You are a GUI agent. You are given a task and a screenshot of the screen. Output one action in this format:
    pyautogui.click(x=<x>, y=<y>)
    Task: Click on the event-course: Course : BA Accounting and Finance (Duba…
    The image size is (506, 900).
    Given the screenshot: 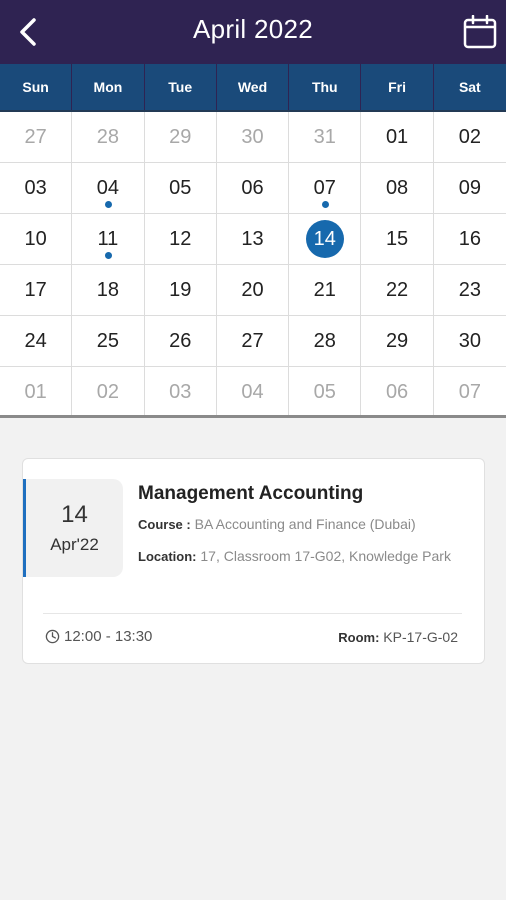 What is the action you would take?
    pyautogui.click(x=305, y=524)
    